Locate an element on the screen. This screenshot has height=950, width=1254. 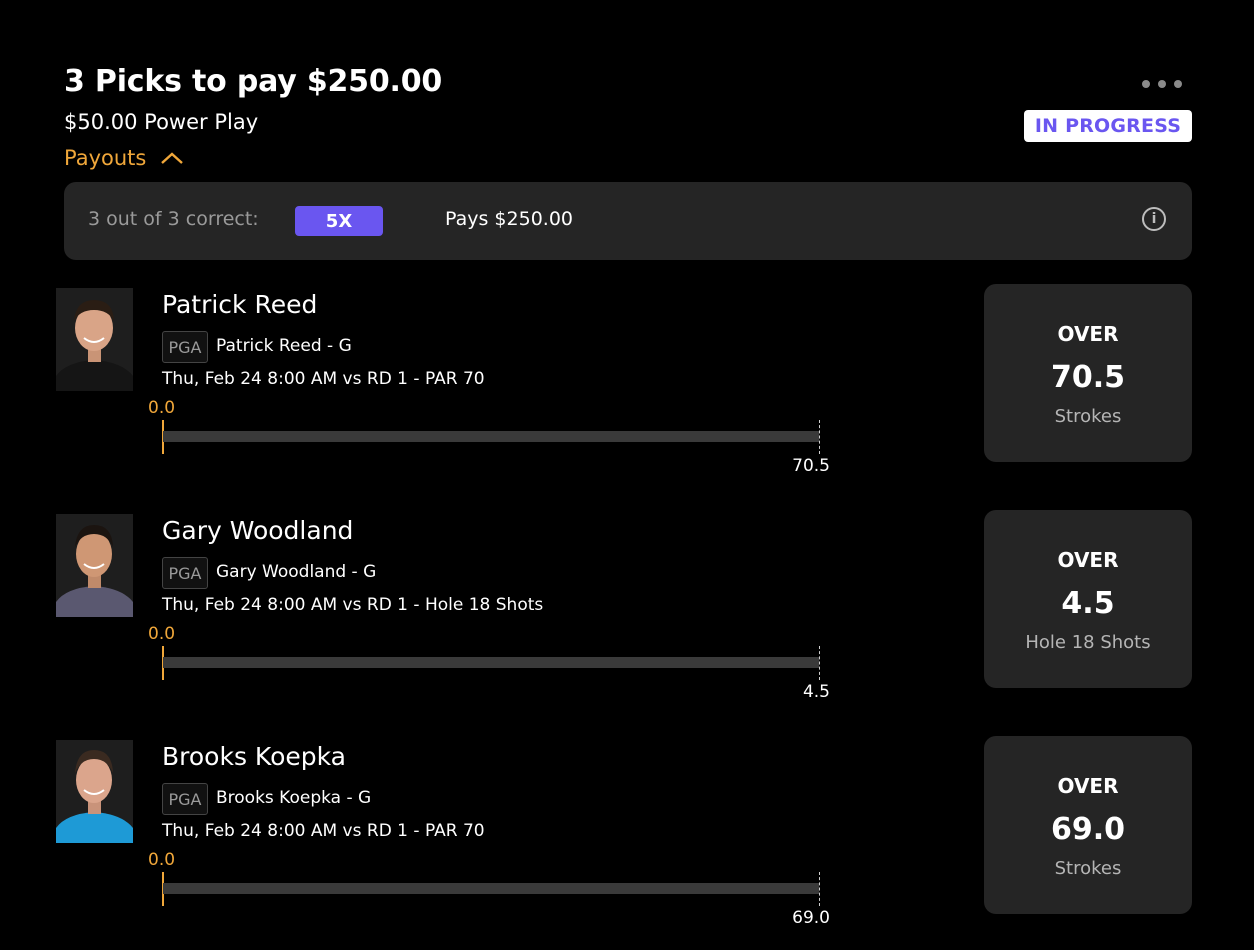
payout-condition: 3 out of 3 correct: is located at coordinates (173, 219).